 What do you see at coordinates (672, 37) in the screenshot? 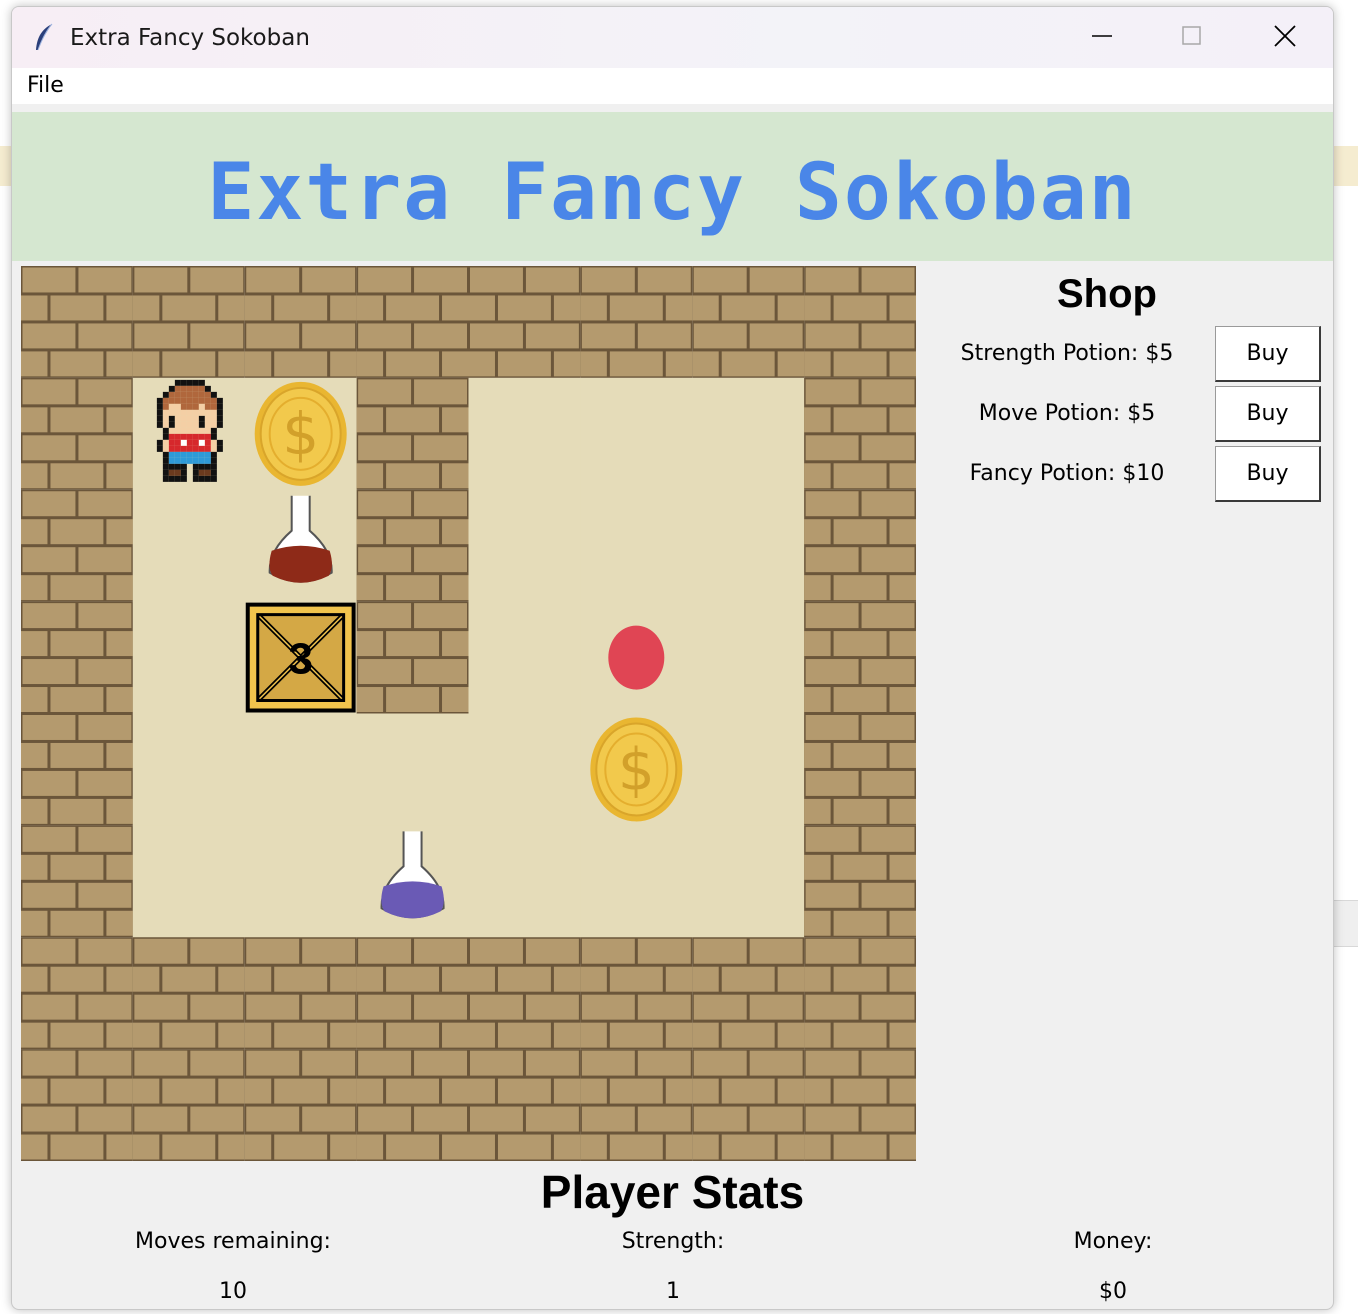
I see `title-bar: Extra Fancy Sokoban` at bounding box center [672, 37].